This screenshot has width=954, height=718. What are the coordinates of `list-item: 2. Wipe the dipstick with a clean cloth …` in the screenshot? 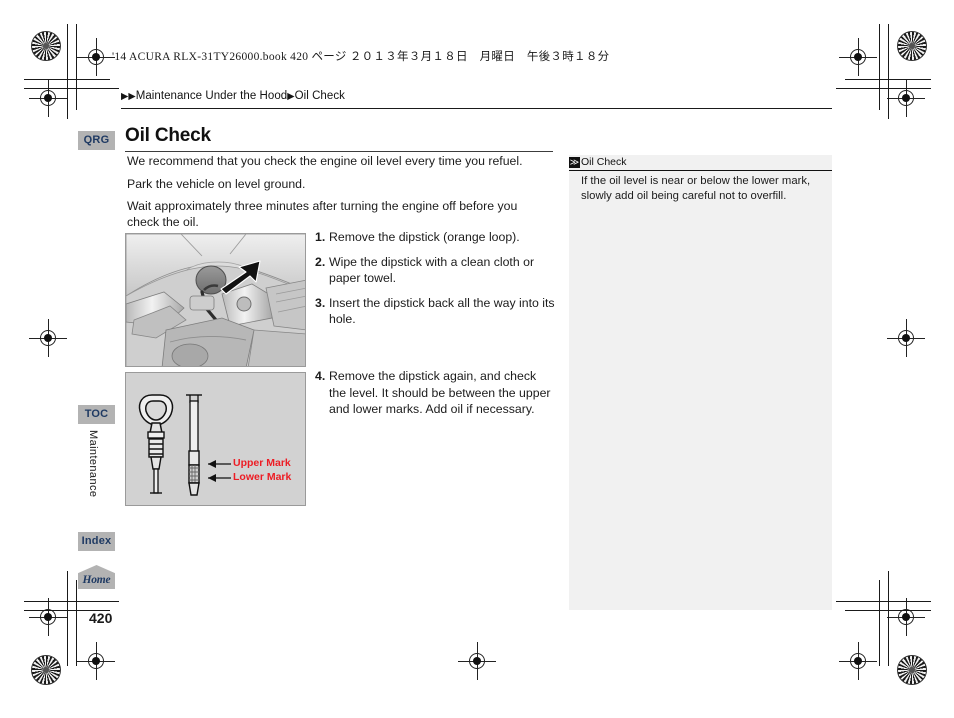 It's located at (435, 270).